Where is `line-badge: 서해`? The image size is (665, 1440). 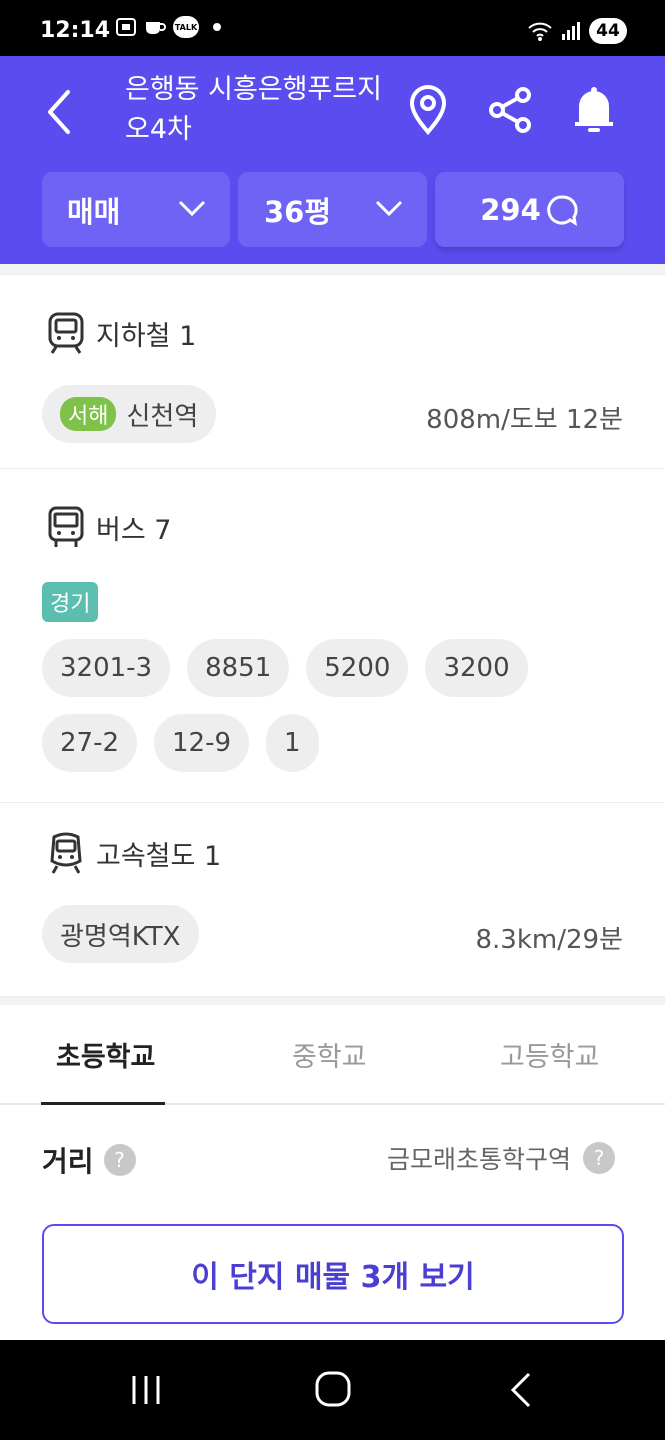
line-badge: 서해 is located at coordinates (88, 414).